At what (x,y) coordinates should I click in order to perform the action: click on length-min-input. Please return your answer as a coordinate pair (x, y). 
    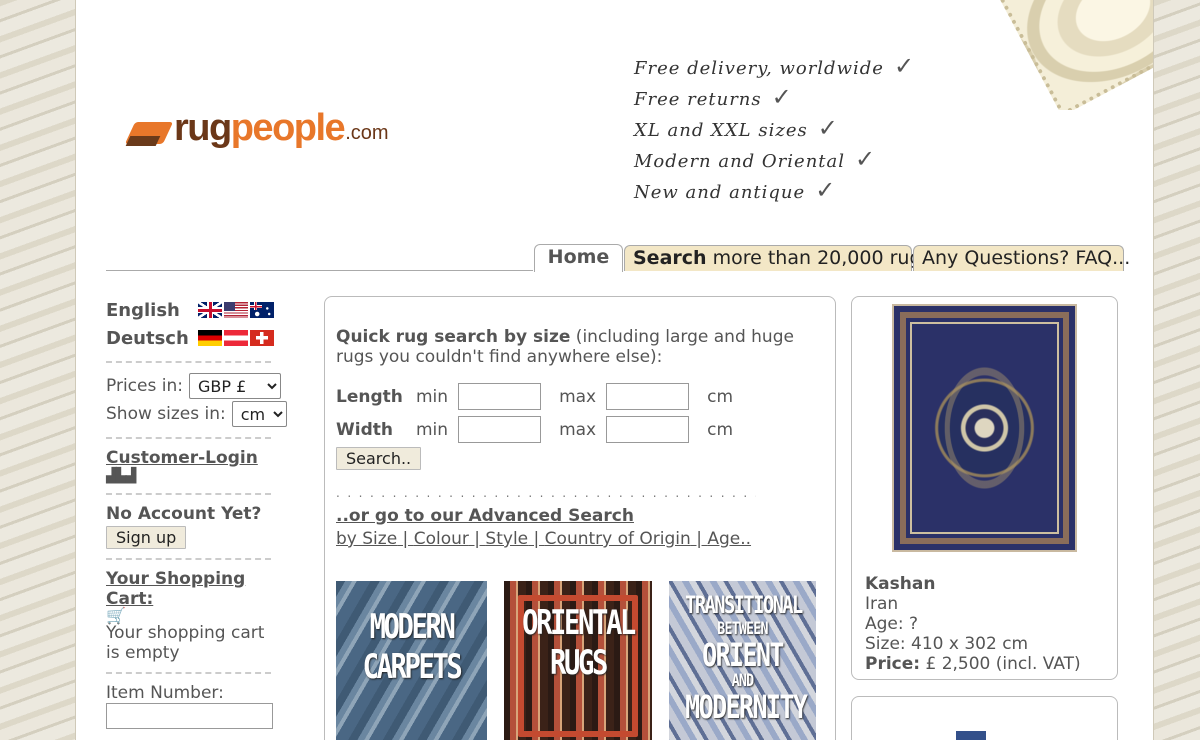
    Looking at the image, I should click on (500, 396).